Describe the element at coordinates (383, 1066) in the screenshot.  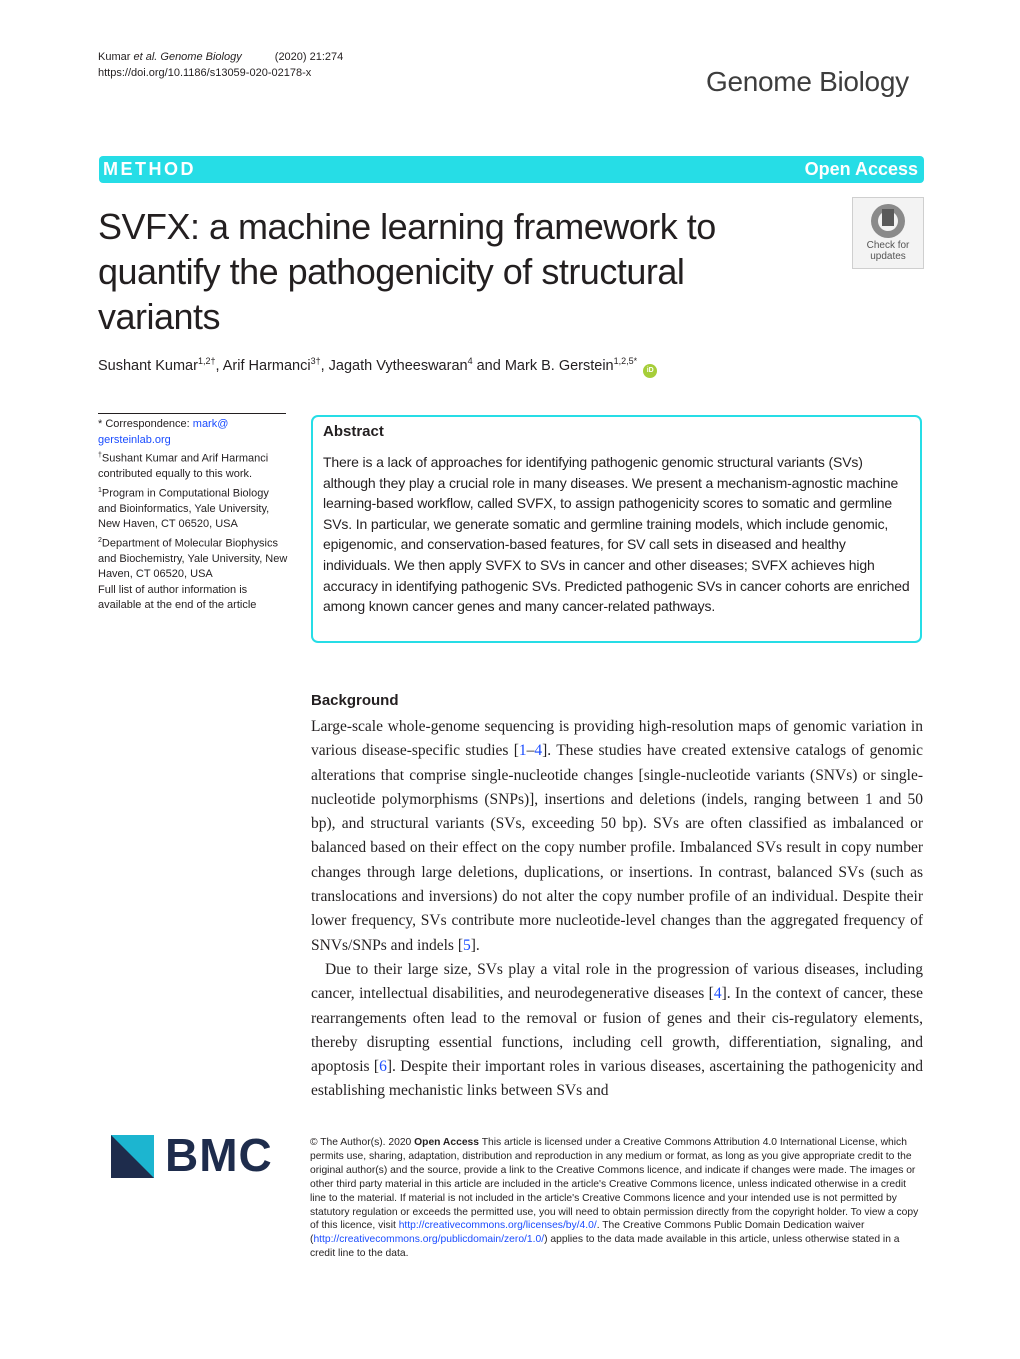
I see `reference-link: 6` at that location.